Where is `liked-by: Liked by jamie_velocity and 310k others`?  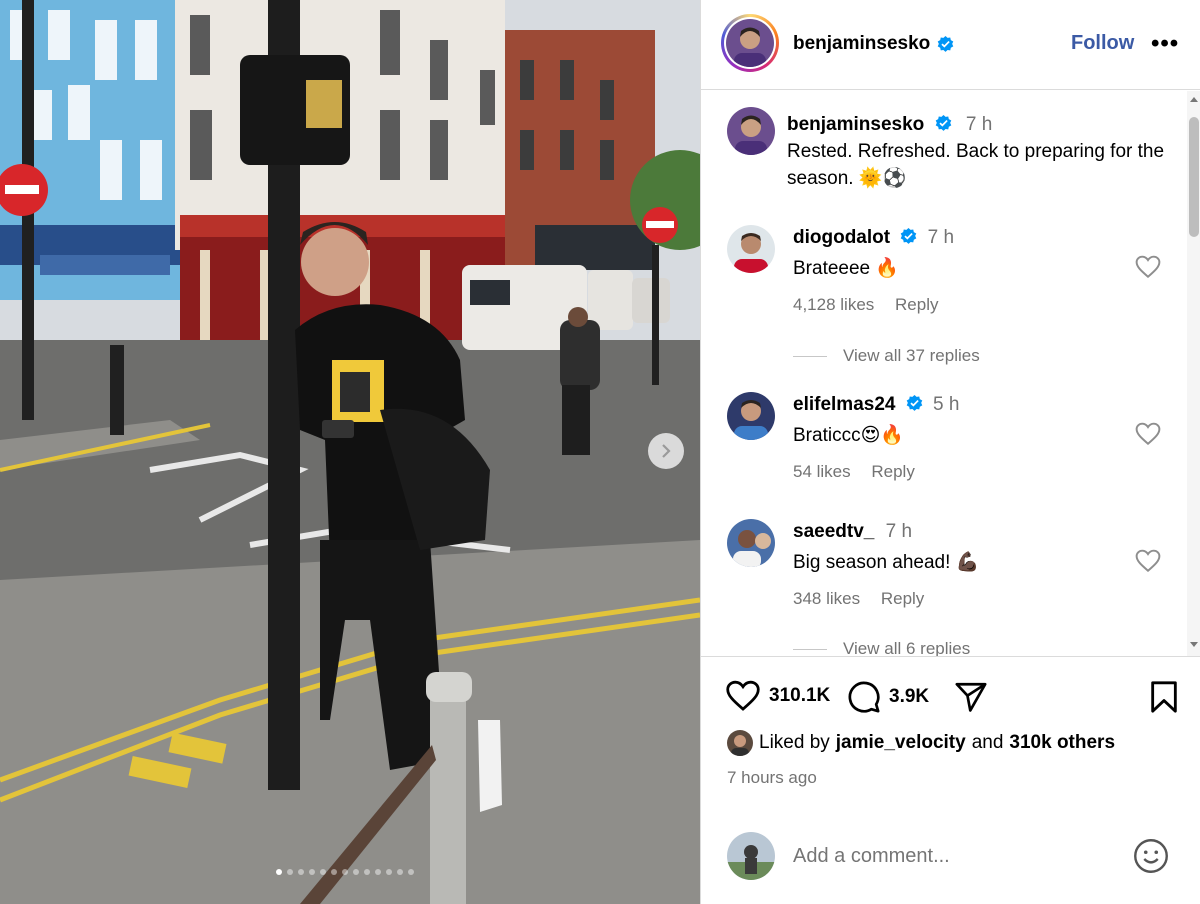
liked-by: Liked by jamie_velocity and 310k others is located at coordinates (921, 743).